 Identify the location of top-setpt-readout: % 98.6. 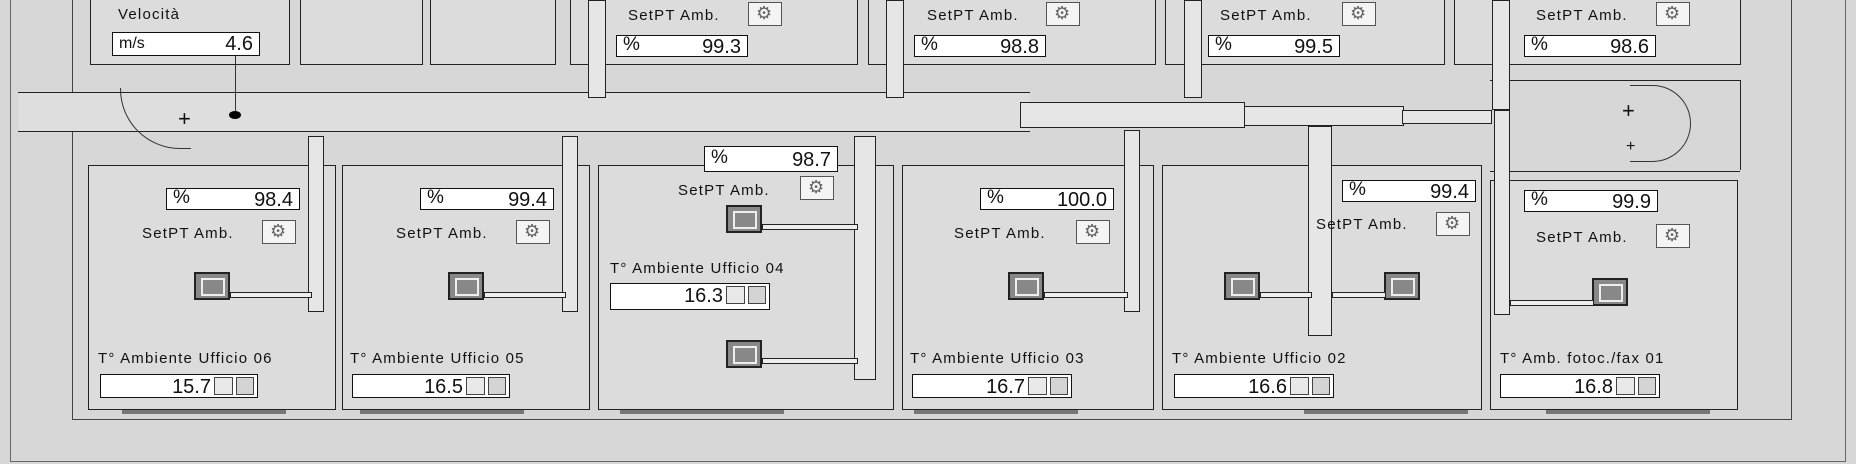
(1590, 46).